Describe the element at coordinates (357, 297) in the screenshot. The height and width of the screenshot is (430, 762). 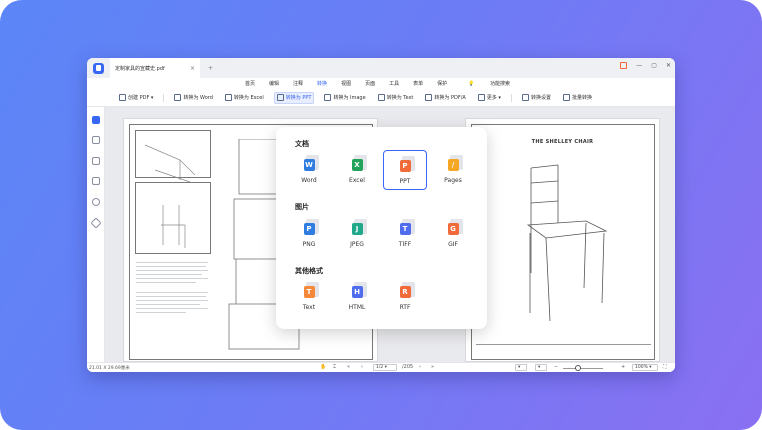
I see `format-html: H HTML` at that location.